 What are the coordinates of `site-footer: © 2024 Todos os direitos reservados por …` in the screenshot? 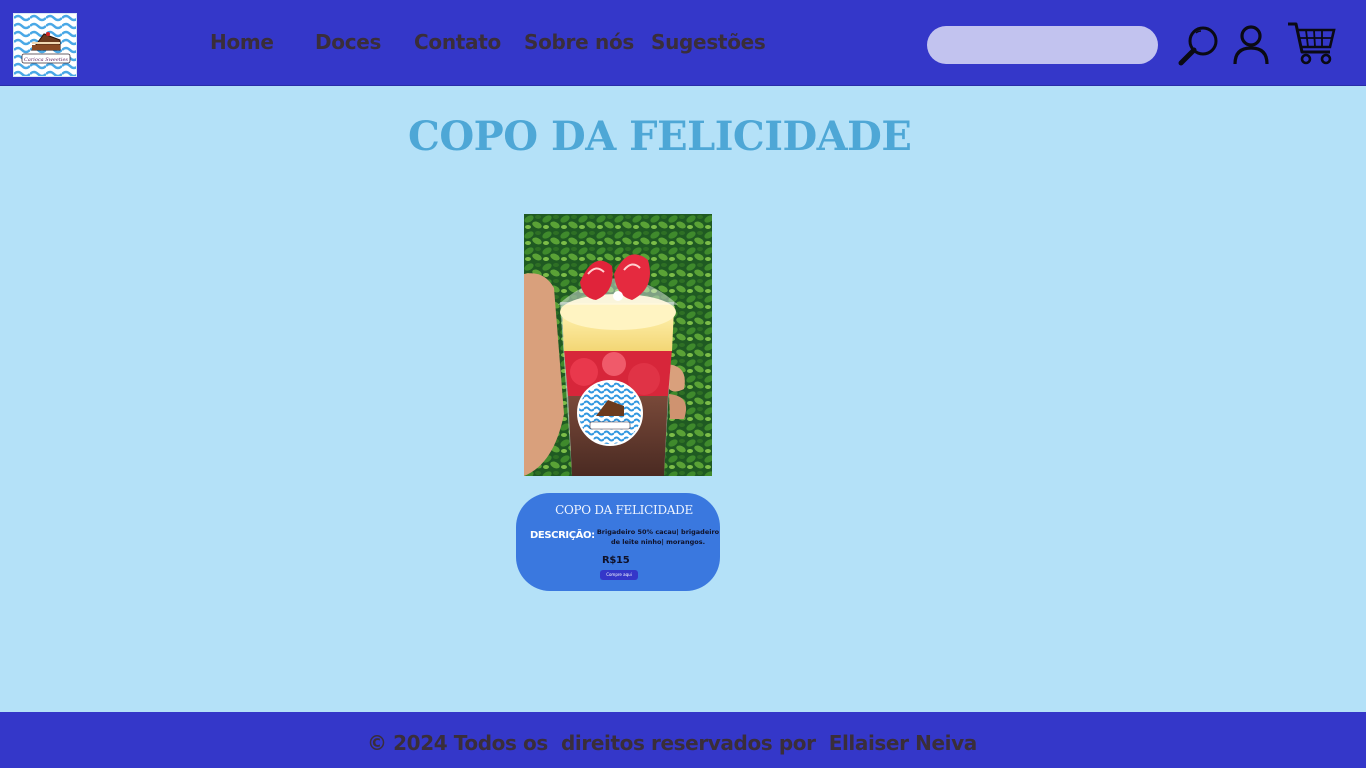 It's located at (683, 740).